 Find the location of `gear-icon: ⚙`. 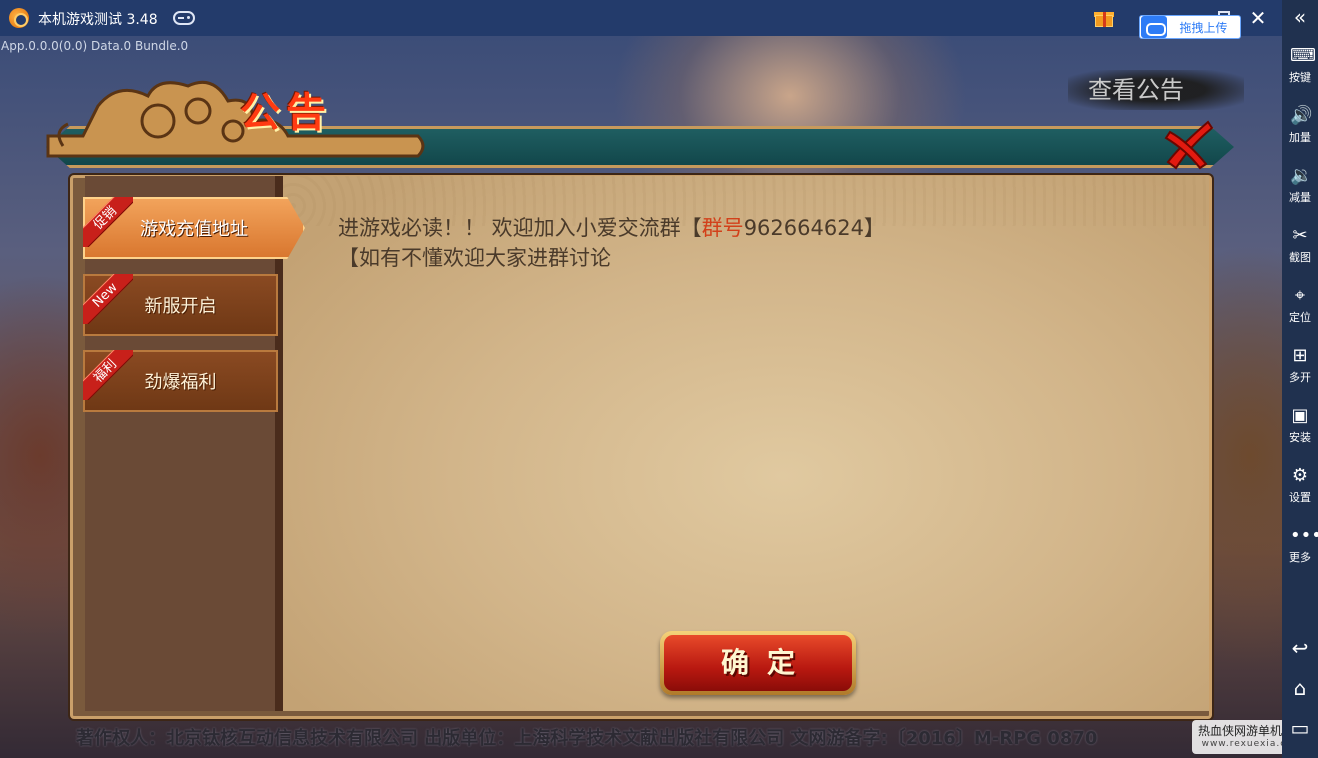

gear-icon: ⚙ is located at coordinates (1300, 475).